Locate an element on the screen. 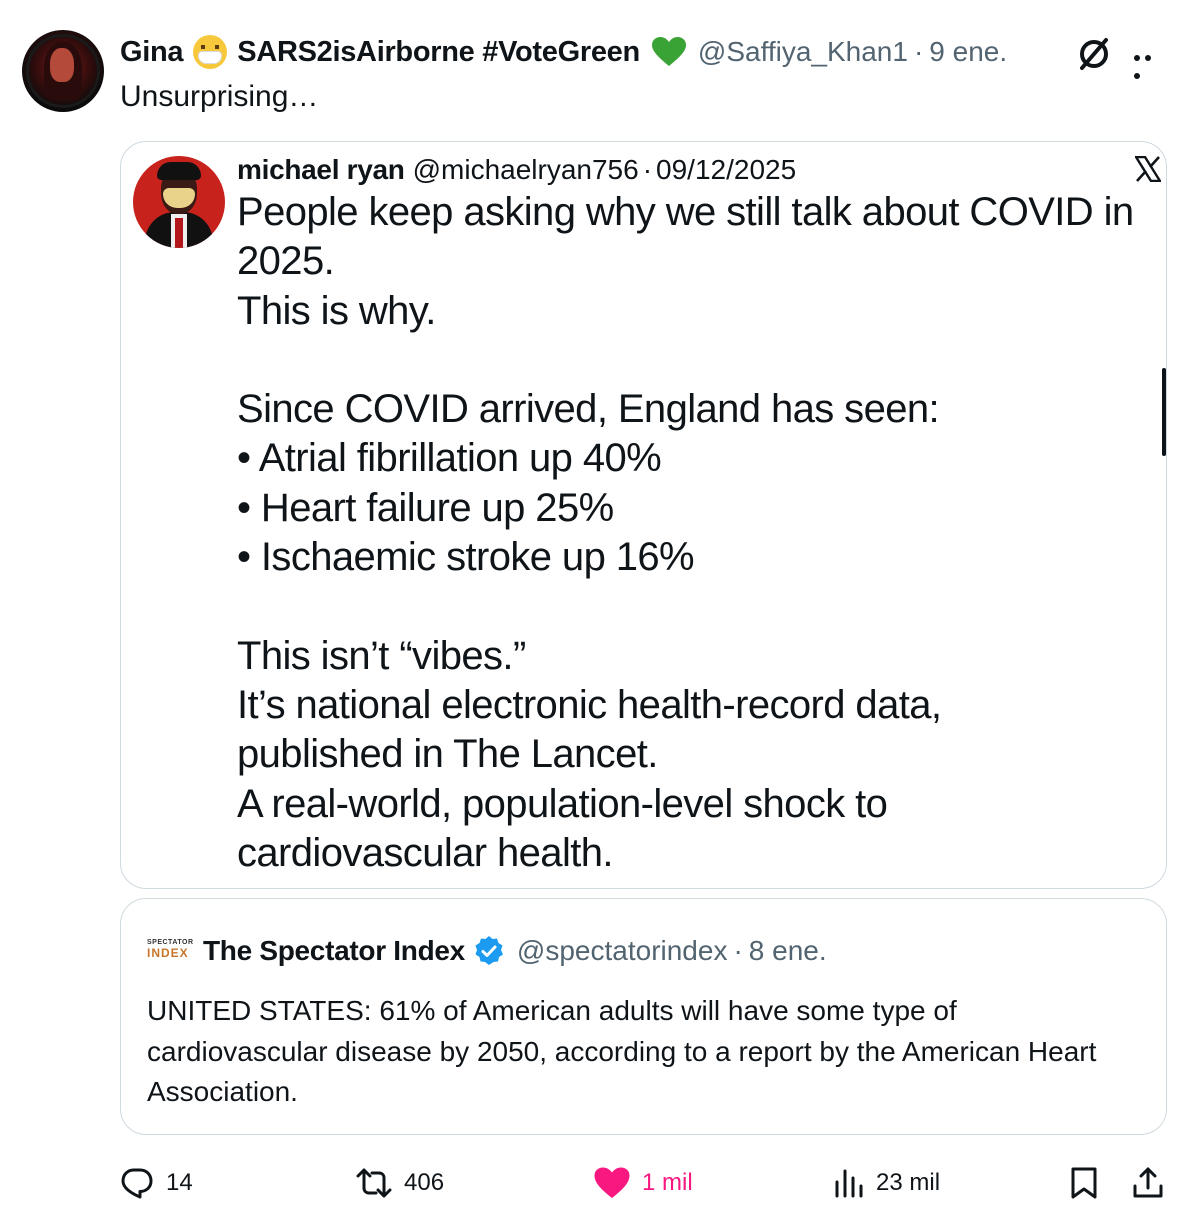 This screenshot has width=1200, height=1216. embedded-author-handle: @spectatorindex is located at coordinates (622, 951).